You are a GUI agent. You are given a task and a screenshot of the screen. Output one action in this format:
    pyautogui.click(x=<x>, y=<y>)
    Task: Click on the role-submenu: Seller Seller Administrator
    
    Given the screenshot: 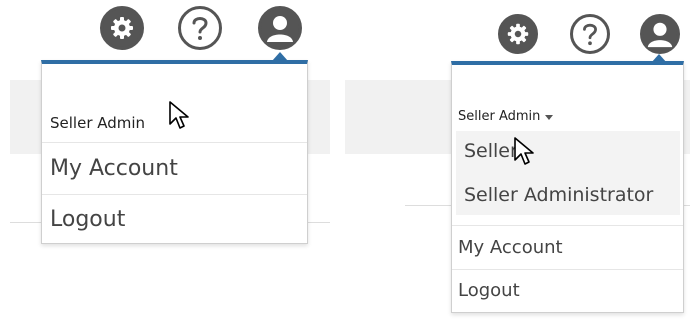 What is the action you would take?
    pyautogui.click(x=568, y=173)
    